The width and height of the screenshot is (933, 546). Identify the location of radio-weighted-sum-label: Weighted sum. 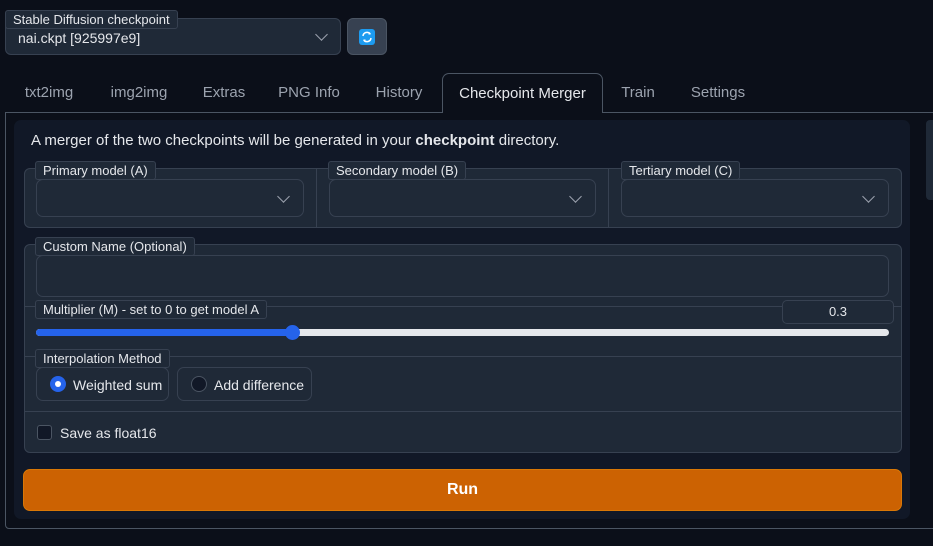
(118, 385).